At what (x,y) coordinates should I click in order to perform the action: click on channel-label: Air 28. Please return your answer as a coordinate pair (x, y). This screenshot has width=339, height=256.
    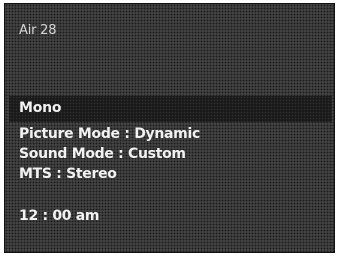
    Looking at the image, I should click on (38, 30).